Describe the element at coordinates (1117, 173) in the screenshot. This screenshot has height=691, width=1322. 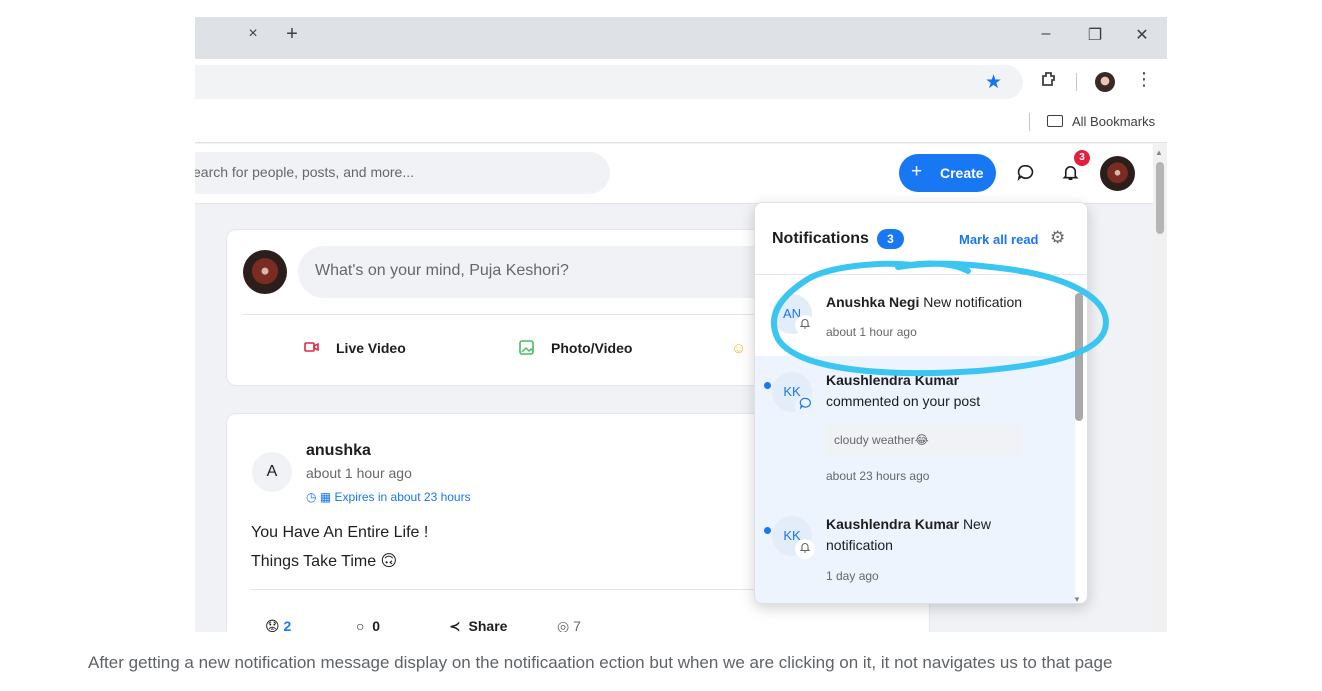
I see `user-avatar` at that location.